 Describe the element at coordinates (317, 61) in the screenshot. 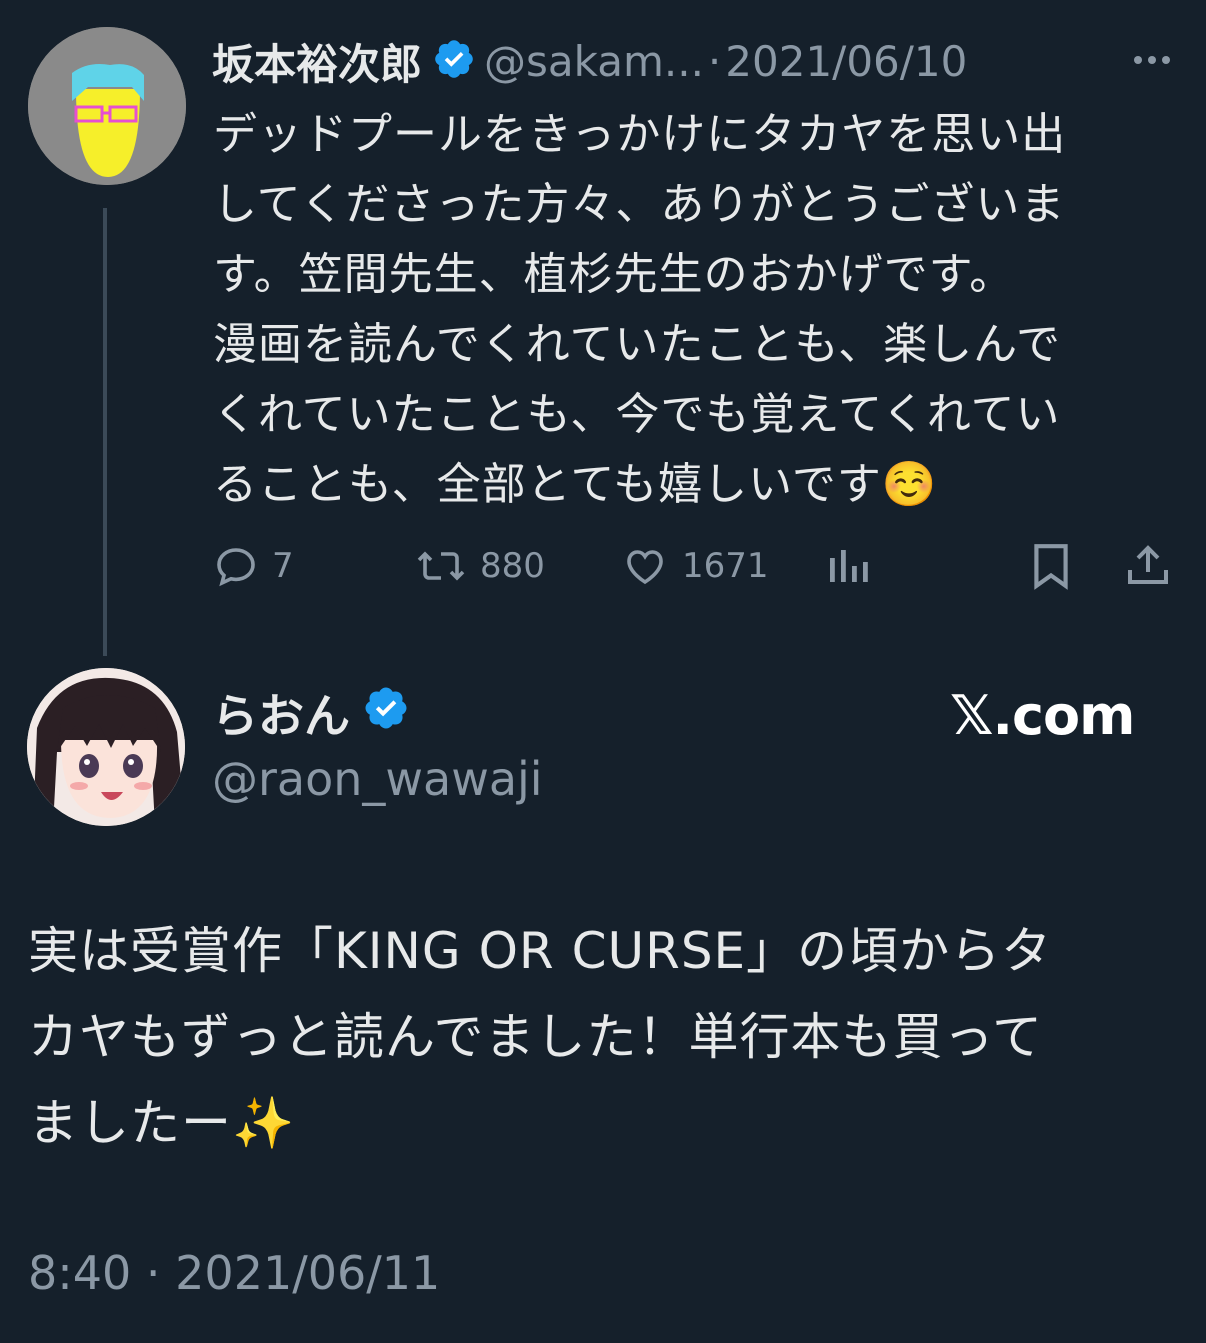

I see `author-name: 坂本裕次郎` at that location.